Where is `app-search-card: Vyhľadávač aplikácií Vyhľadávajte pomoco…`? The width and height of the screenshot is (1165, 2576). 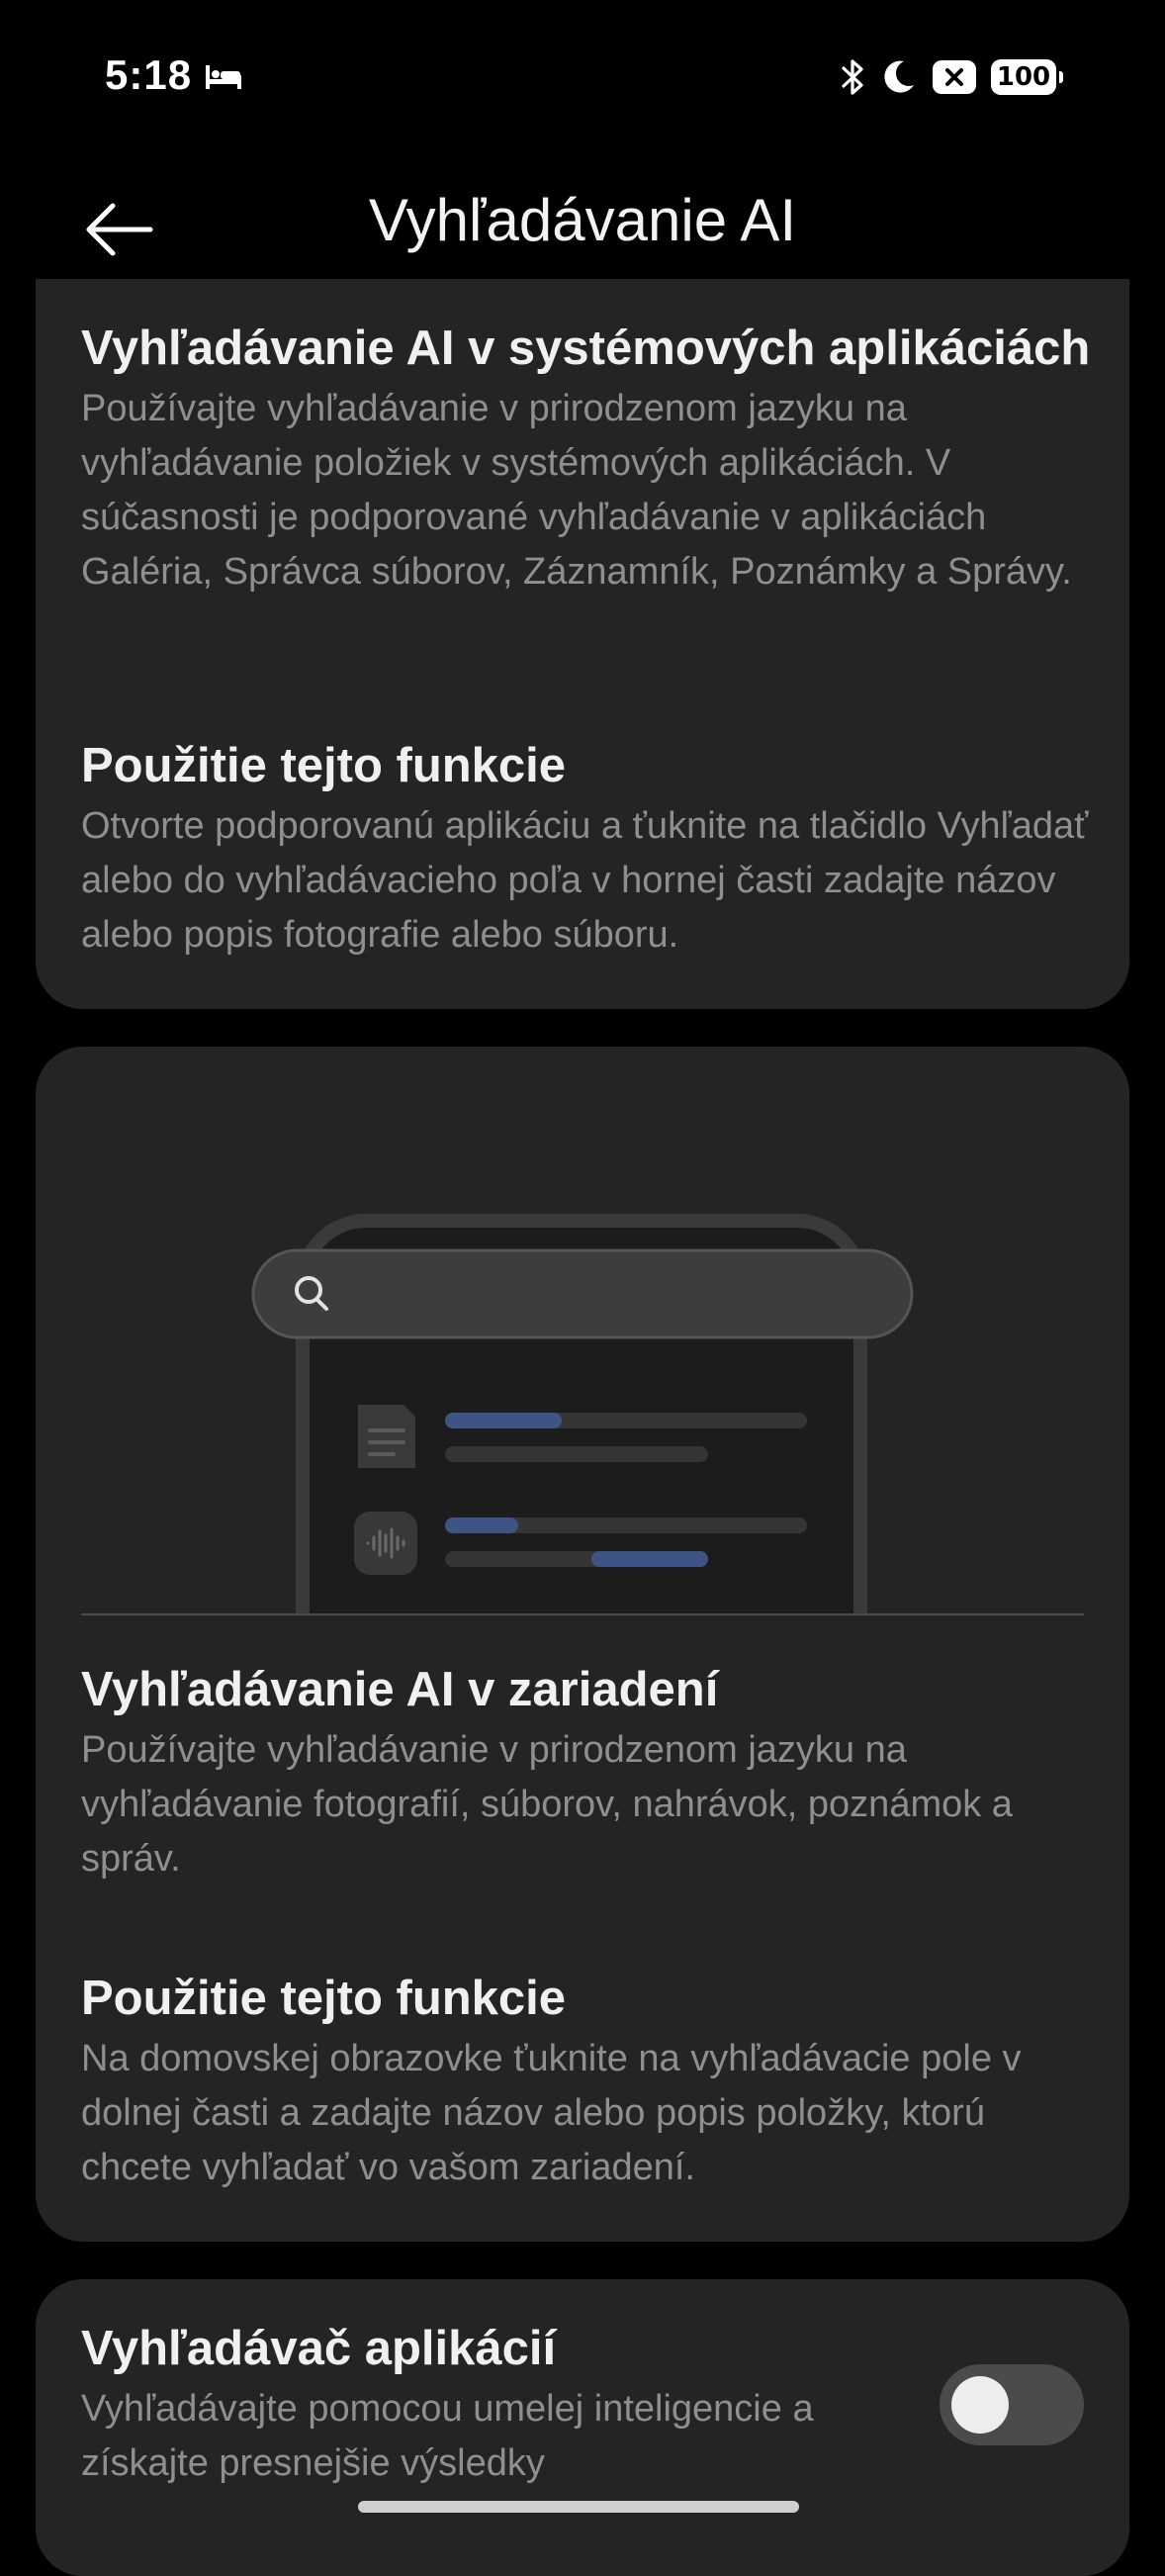 app-search-card: Vyhľadávač aplikácií Vyhľadávajte pomoco… is located at coordinates (582, 2427).